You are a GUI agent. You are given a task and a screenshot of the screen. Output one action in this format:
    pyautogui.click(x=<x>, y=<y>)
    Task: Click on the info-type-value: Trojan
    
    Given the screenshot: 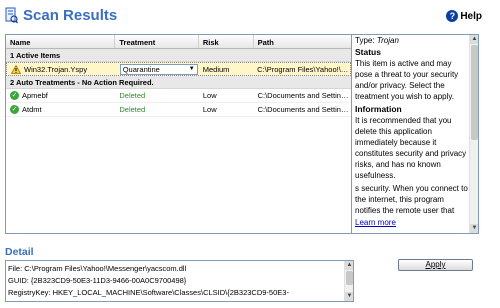 What is the action you would take?
    pyautogui.click(x=387, y=40)
    